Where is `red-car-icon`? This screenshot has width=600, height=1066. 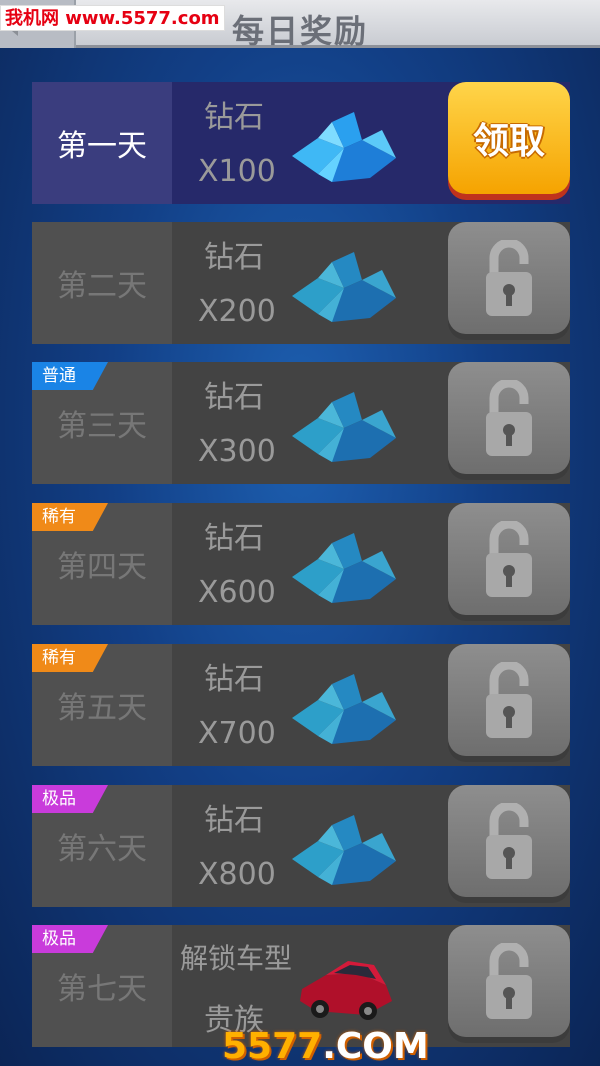
red-car-icon is located at coordinates (346, 990).